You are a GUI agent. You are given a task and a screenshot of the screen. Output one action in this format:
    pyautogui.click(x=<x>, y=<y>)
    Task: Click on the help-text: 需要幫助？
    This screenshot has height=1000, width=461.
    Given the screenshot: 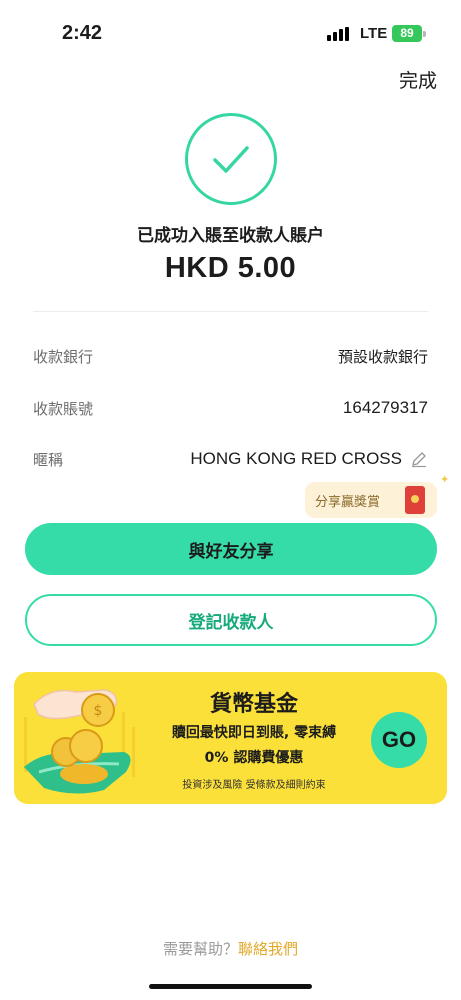 What is the action you would take?
    pyautogui.click(x=200, y=949)
    